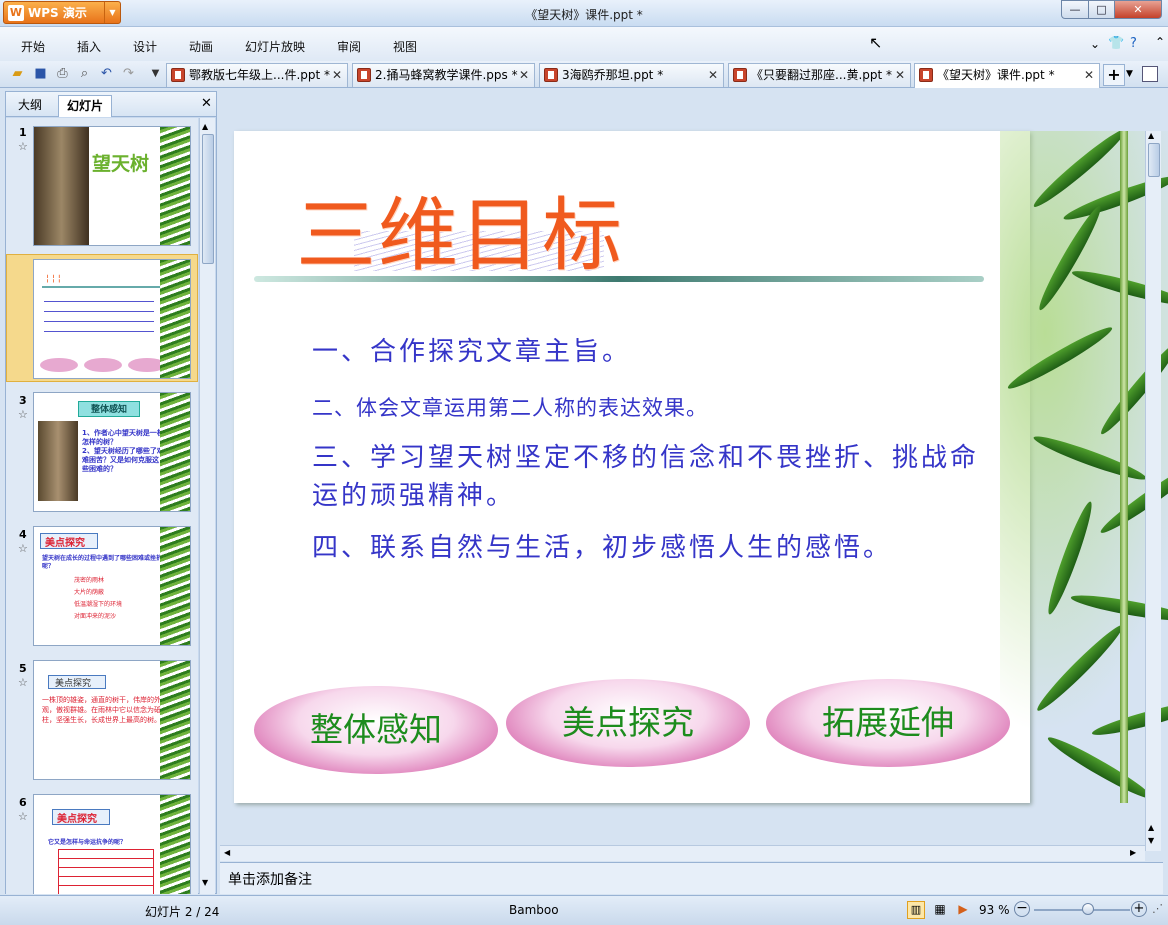  I want to click on slide-thumbnail-2: ¦ ¦ ¦, so click(112, 319).